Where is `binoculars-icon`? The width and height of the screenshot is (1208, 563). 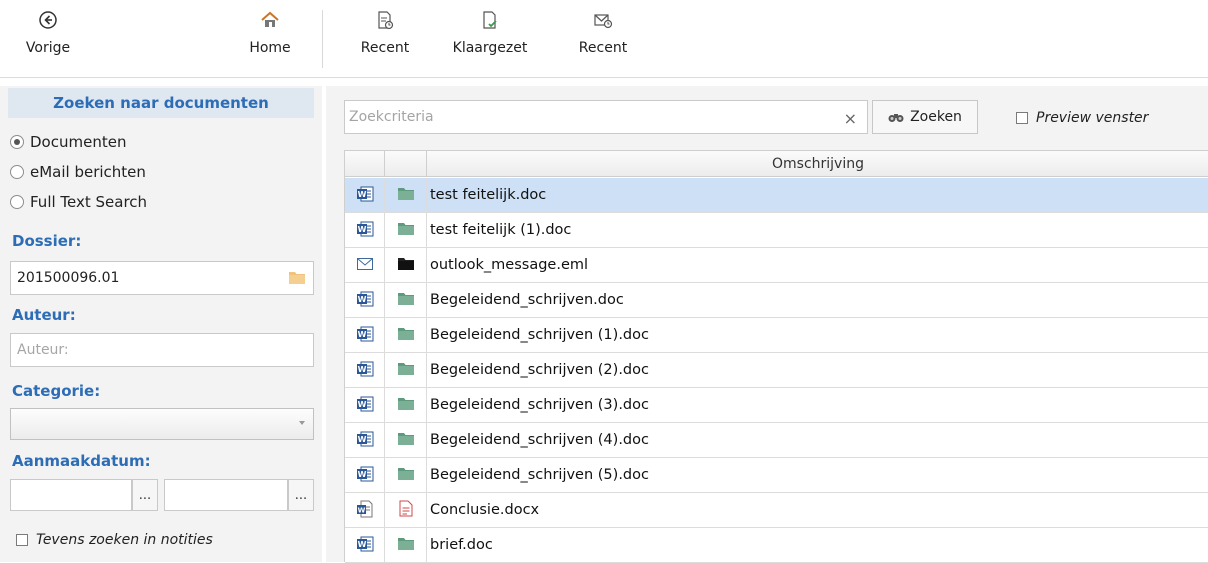 binoculars-icon is located at coordinates (896, 118).